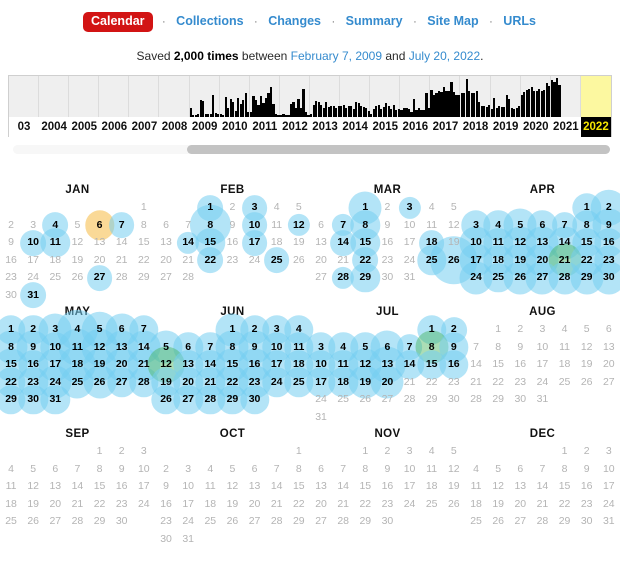  I want to click on calendar-day-with-captures: 2, so click(453, 329).